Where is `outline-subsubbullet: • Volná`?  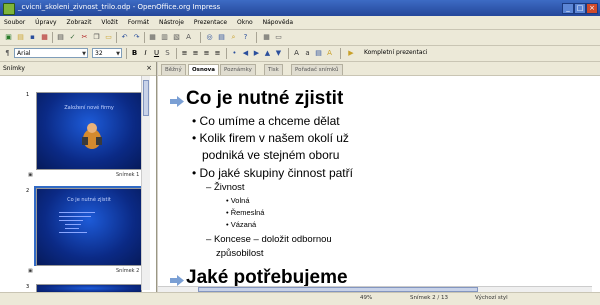 outline-subsubbullet: • Volná is located at coordinates (238, 200).